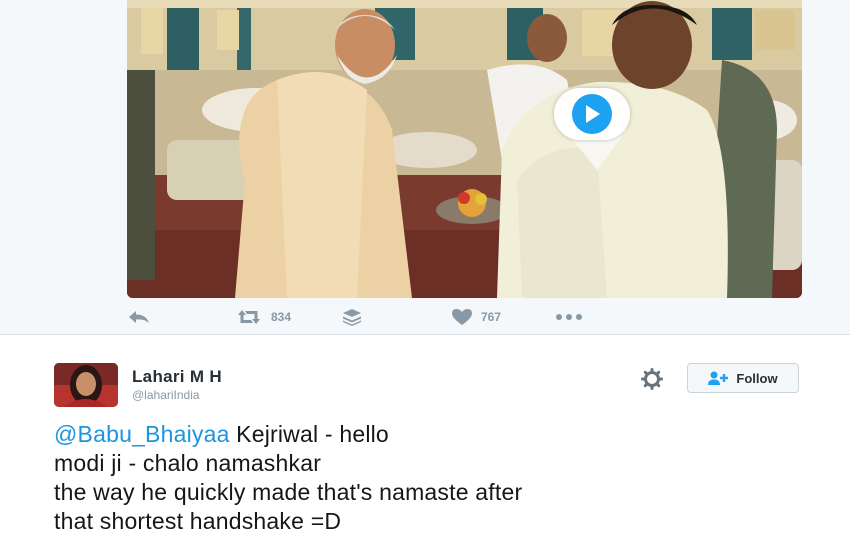 The height and width of the screenshot is (550, 850). Describe the element at coordinates (86, 385) in the screenshot. I see `avatar` at that location.